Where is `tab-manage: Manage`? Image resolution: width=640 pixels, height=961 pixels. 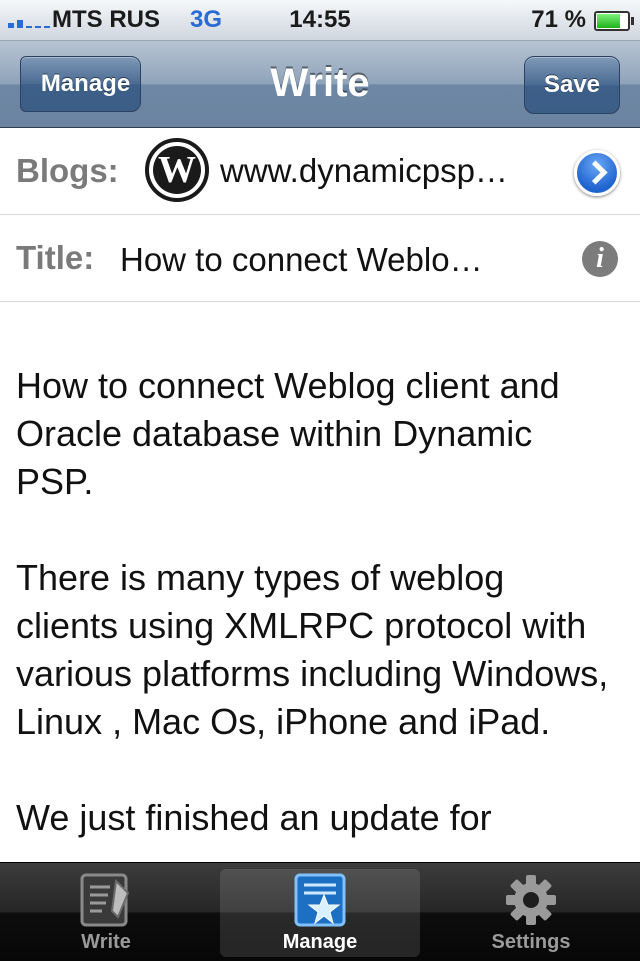
tab-manage: Manage is located at coordinates (320, 913).